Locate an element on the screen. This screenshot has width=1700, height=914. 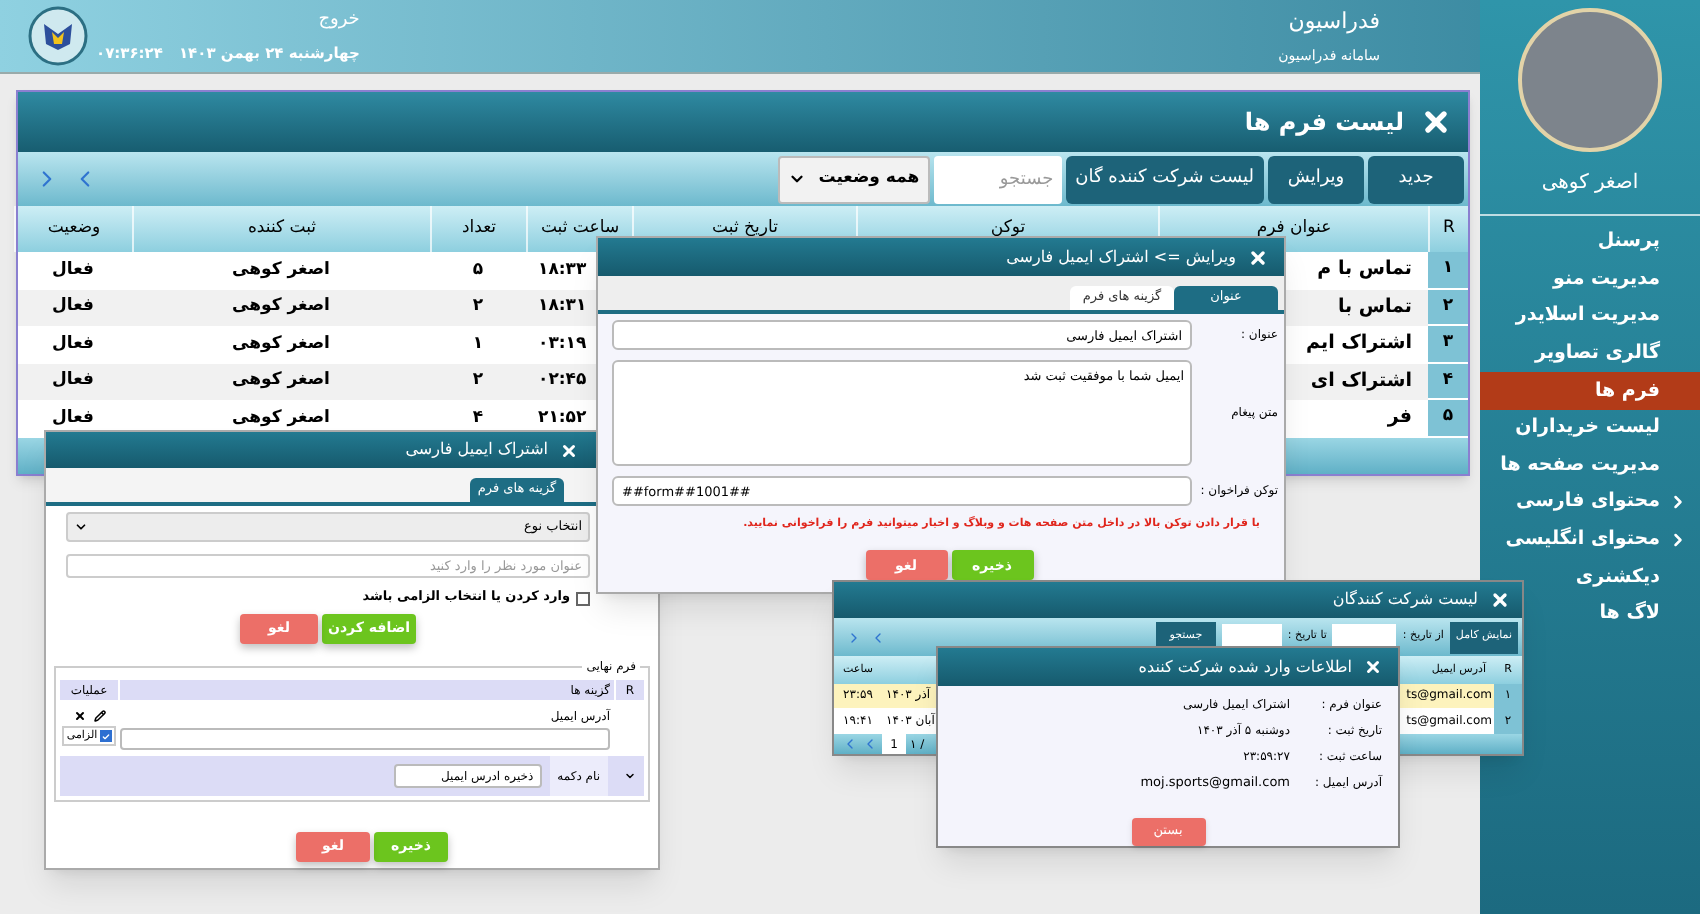
toolbar-button: لیست شرکت کننده گان is located at coordinates (1164, 179).